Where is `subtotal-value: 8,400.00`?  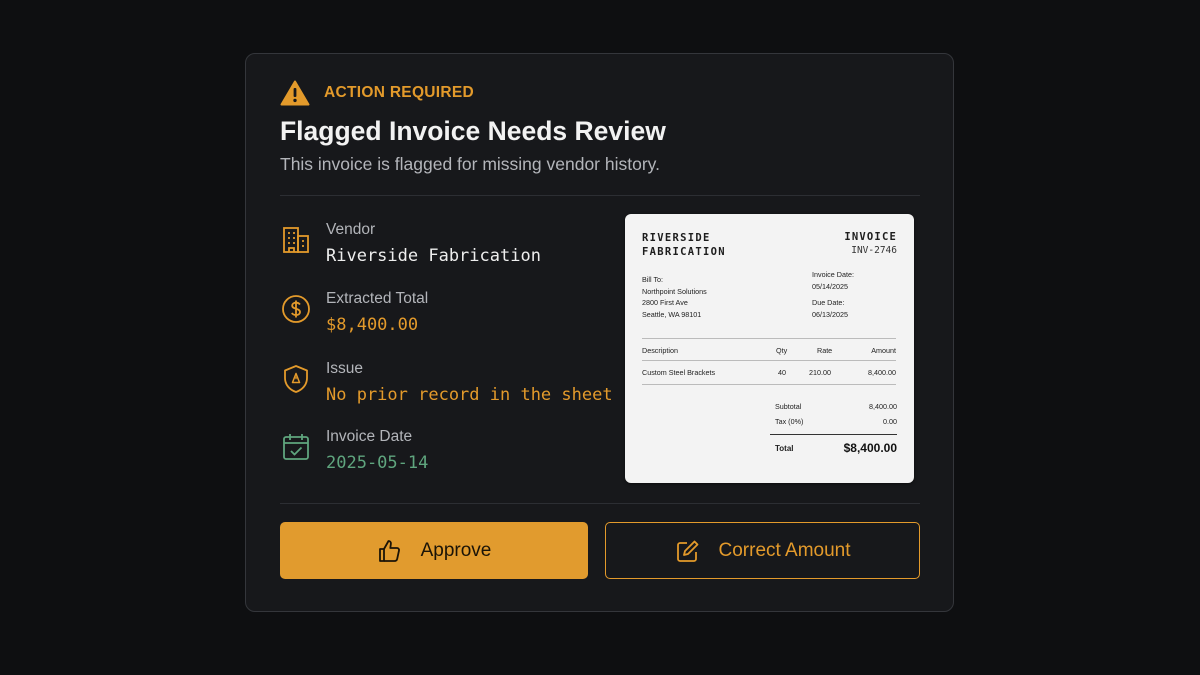
subtotal-value: 8,400.00 is located at coordinates (883, 406).